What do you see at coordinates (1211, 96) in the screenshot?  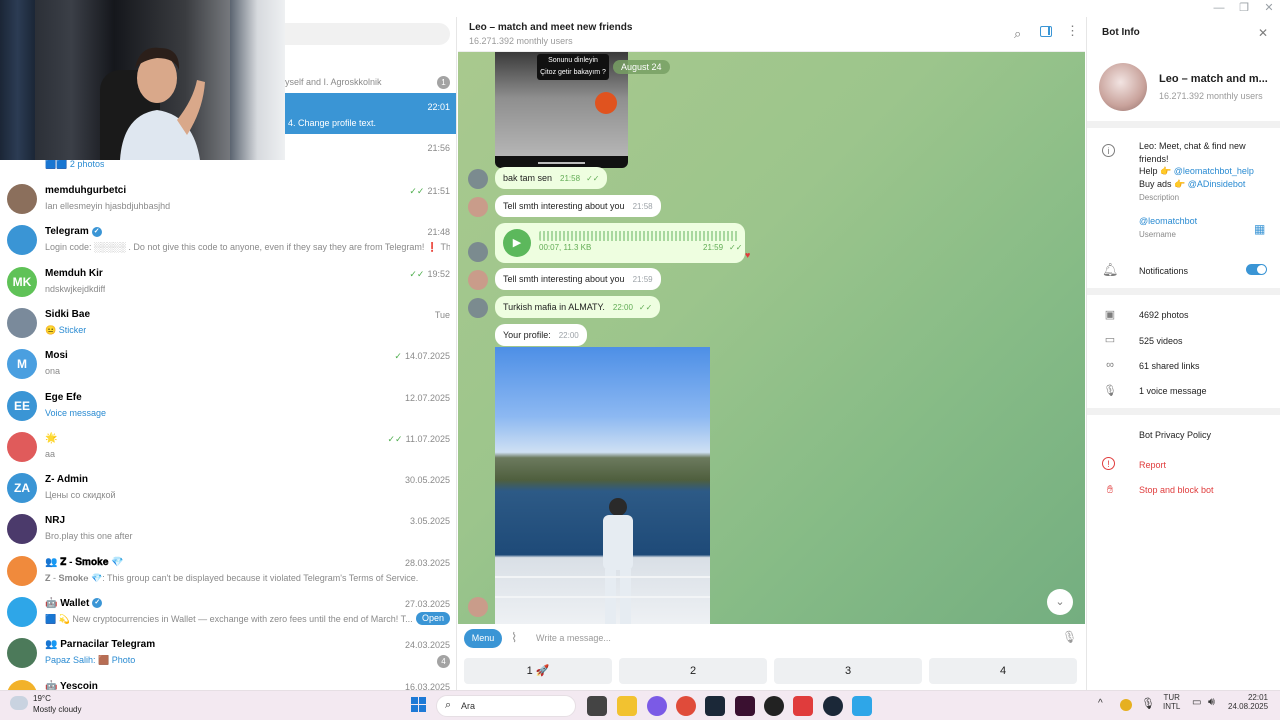 I see `bot-users: 16.271.392 monthly users` at bounding box center [1211, 96].